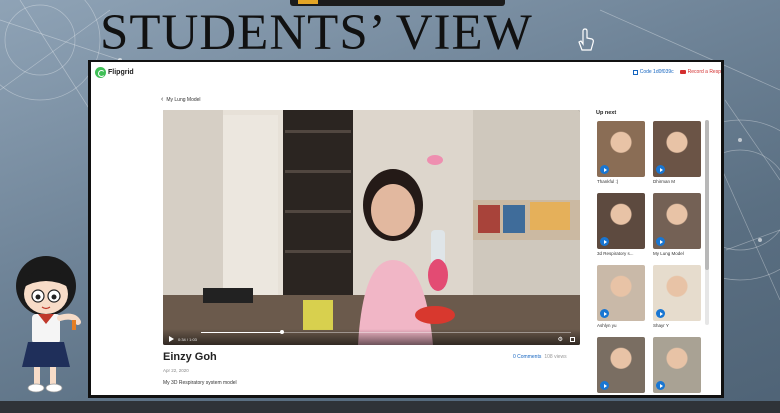  I want to click on response-stats: 0 Comments 108 views, so click(540, 357).